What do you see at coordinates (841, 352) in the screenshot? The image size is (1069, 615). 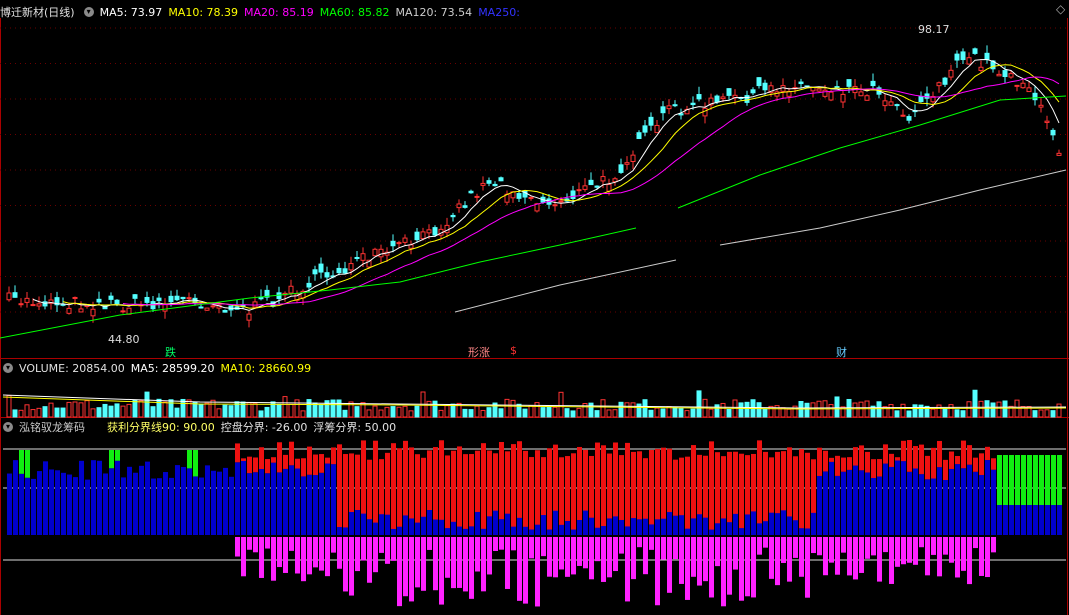 I see `event-marker-3: 财` at bounding box center [841, 352].